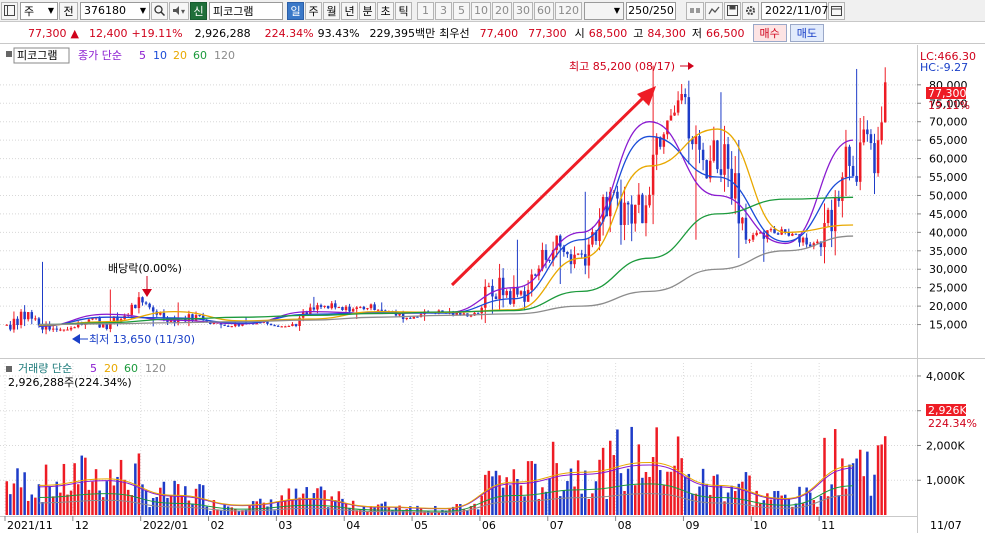  I want to click on volume-tick-label: 2,000K, so click(945, 445).